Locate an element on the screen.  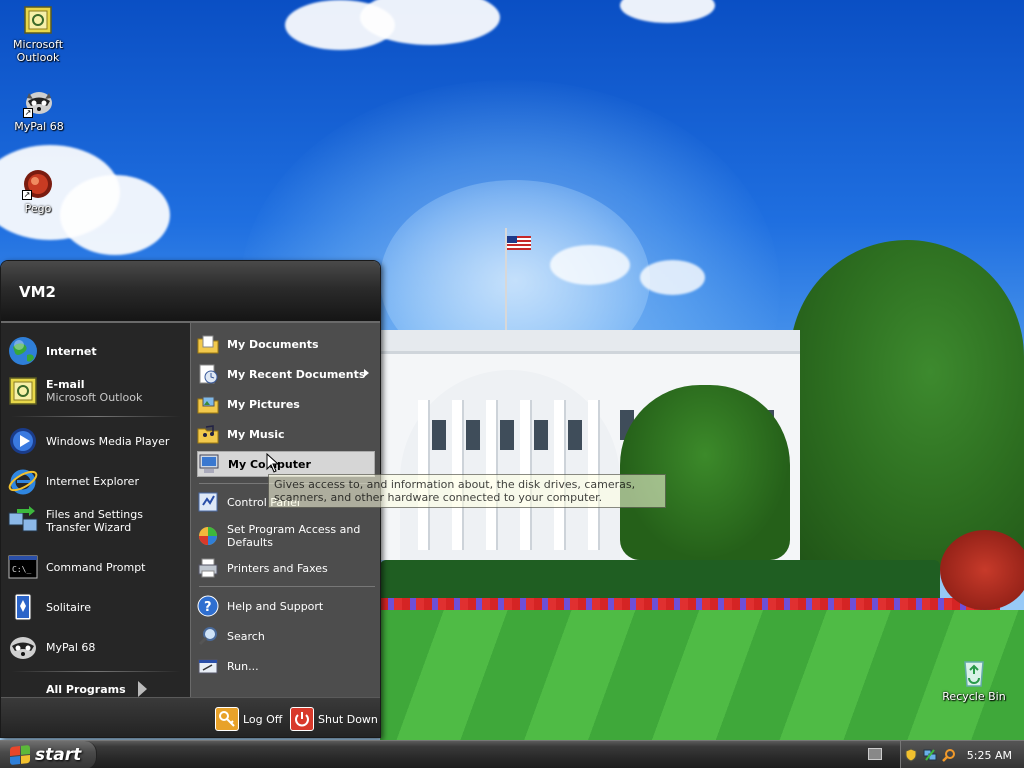
mouse-cursor-icon is located at coordinates (273, 463).